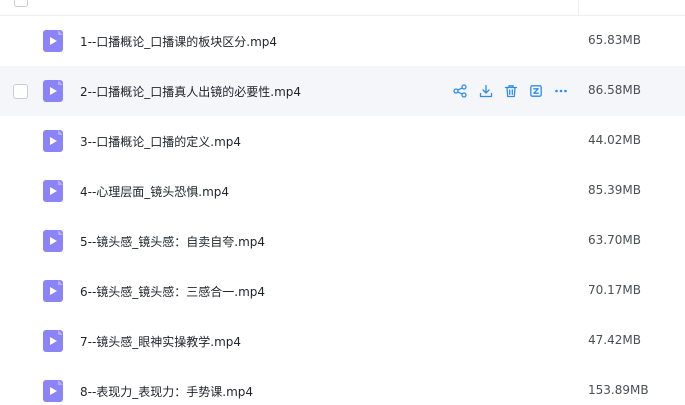 This screenshot has height=405, width=685. Describe the element at coordinates (342, 141) in the screenshot. I see `file-row: 3--口播概论_口播的定义.mp4 44.02MB` at that location.